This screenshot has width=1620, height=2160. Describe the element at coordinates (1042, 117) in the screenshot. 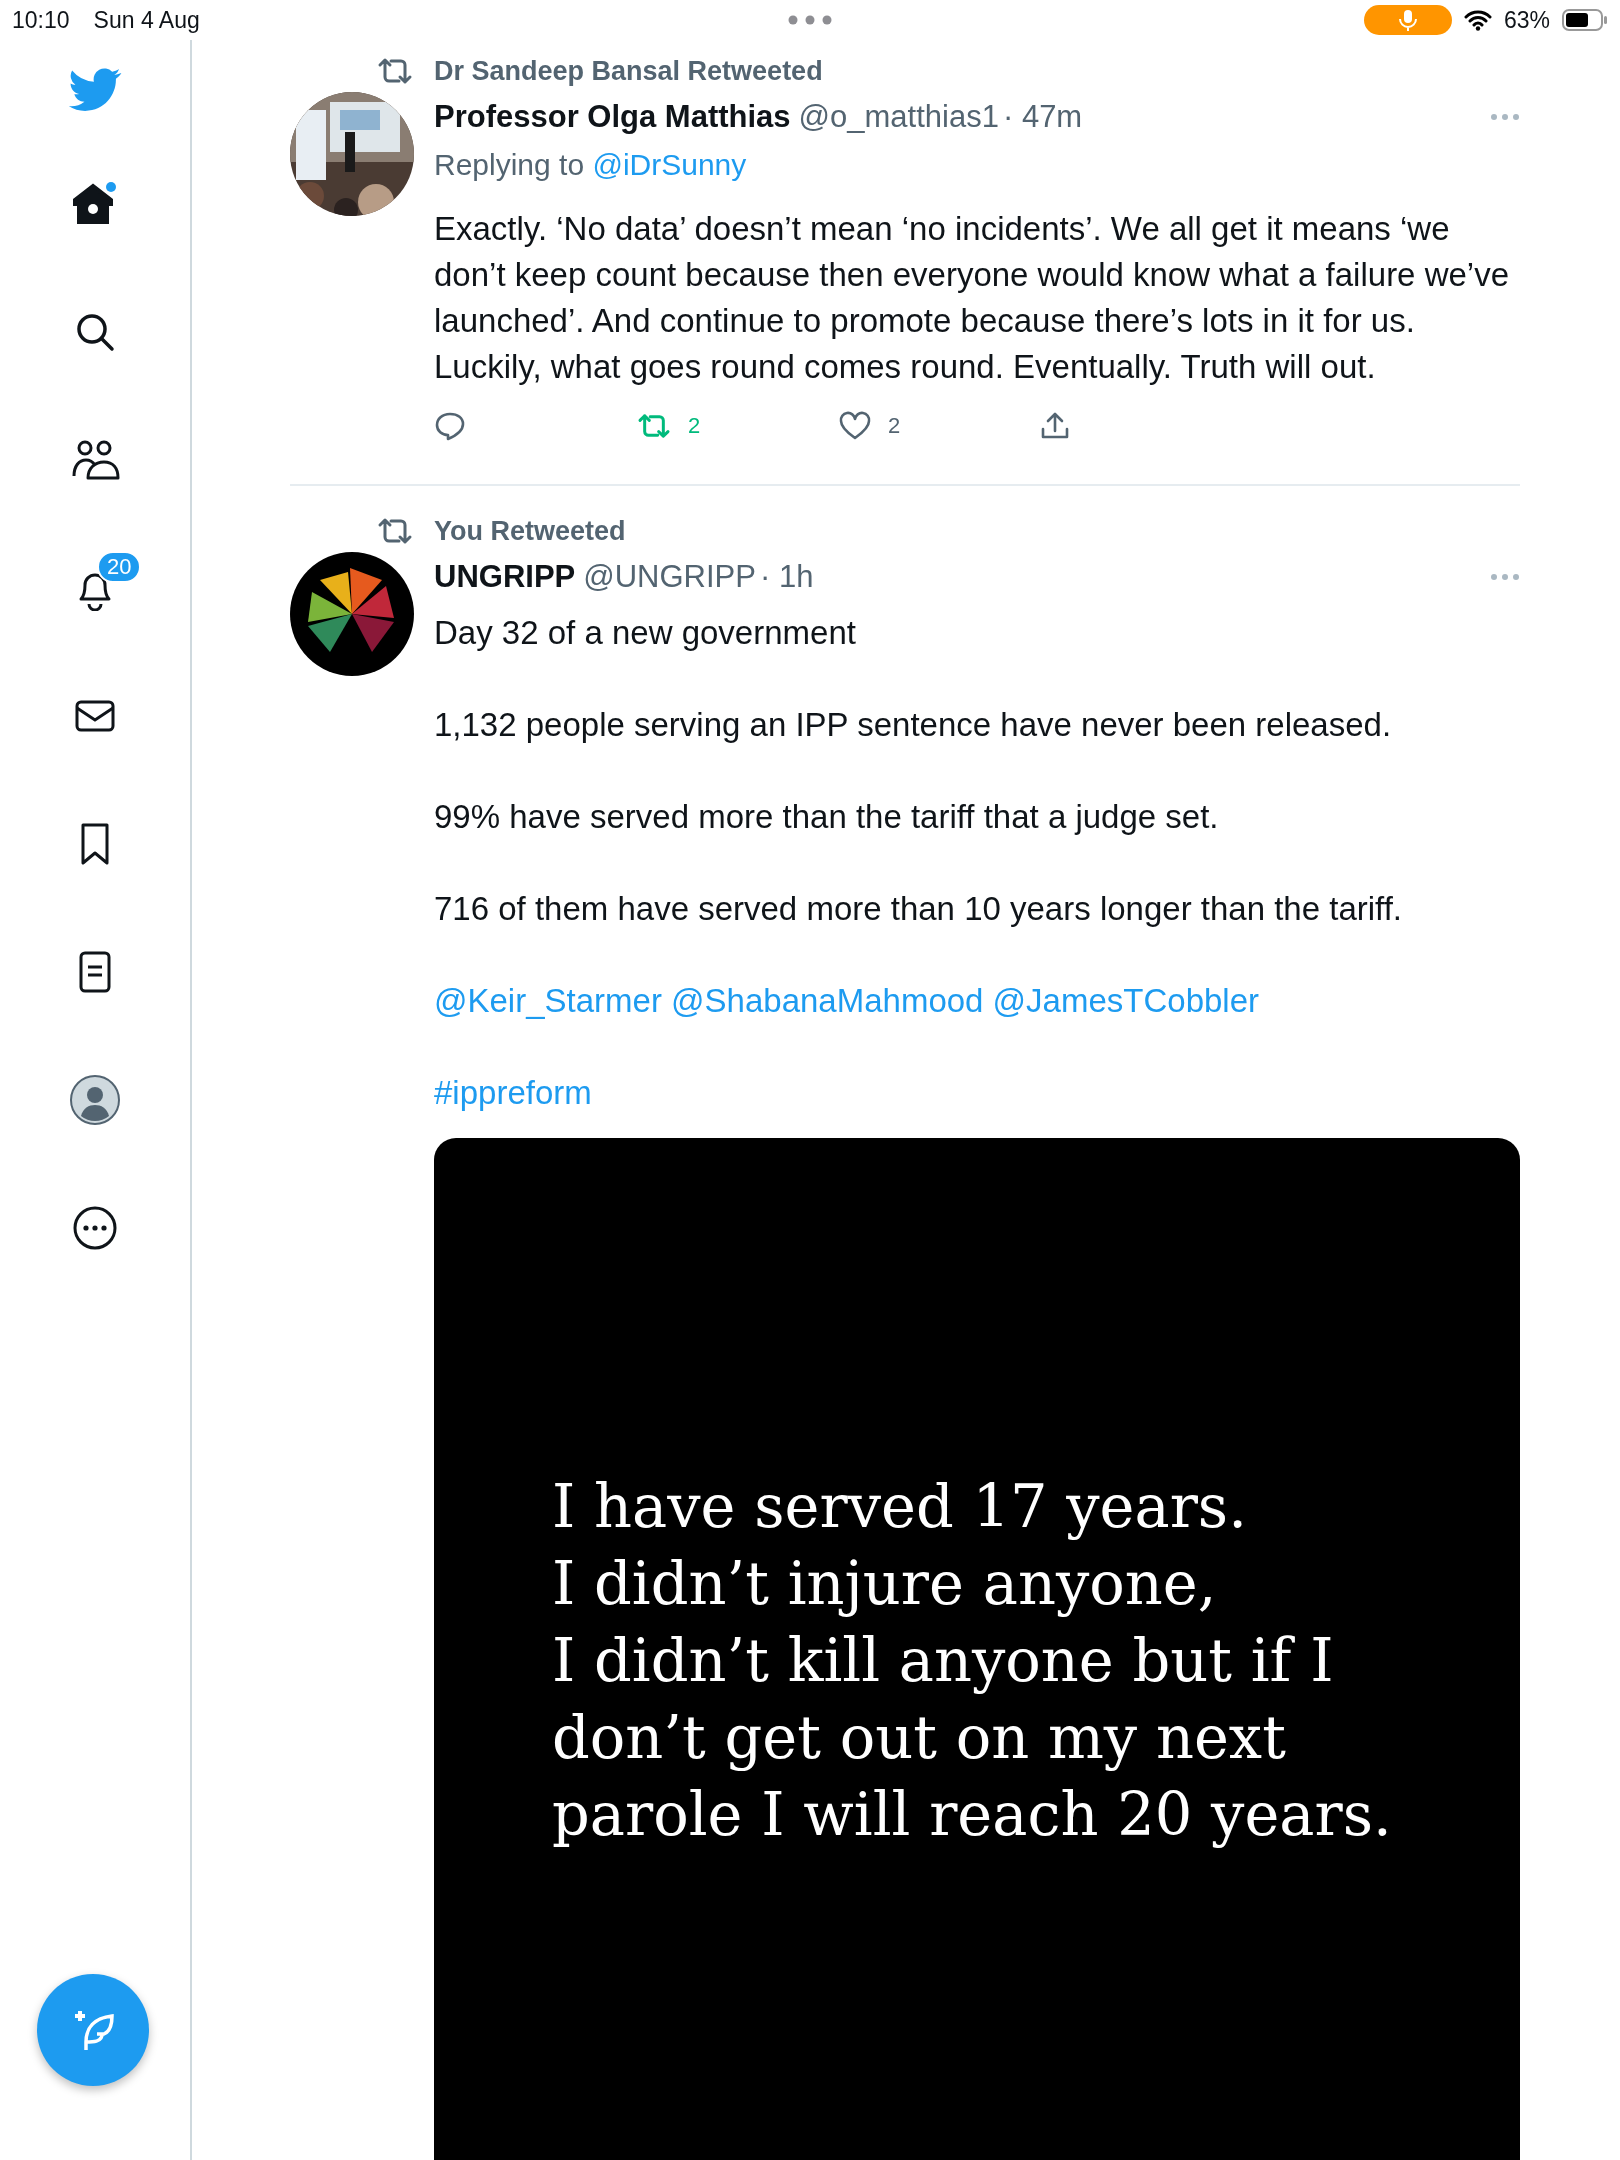

I see `tweet-time: · 47m` at that location.